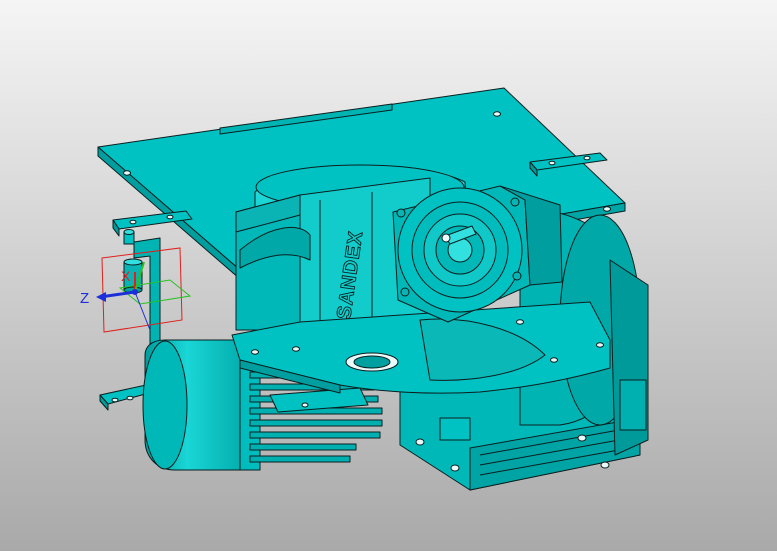  What do you see at coordinates (84, 298) in the screenshot?
I see `z-axis-label: Z` at bounding box center [84, 298].